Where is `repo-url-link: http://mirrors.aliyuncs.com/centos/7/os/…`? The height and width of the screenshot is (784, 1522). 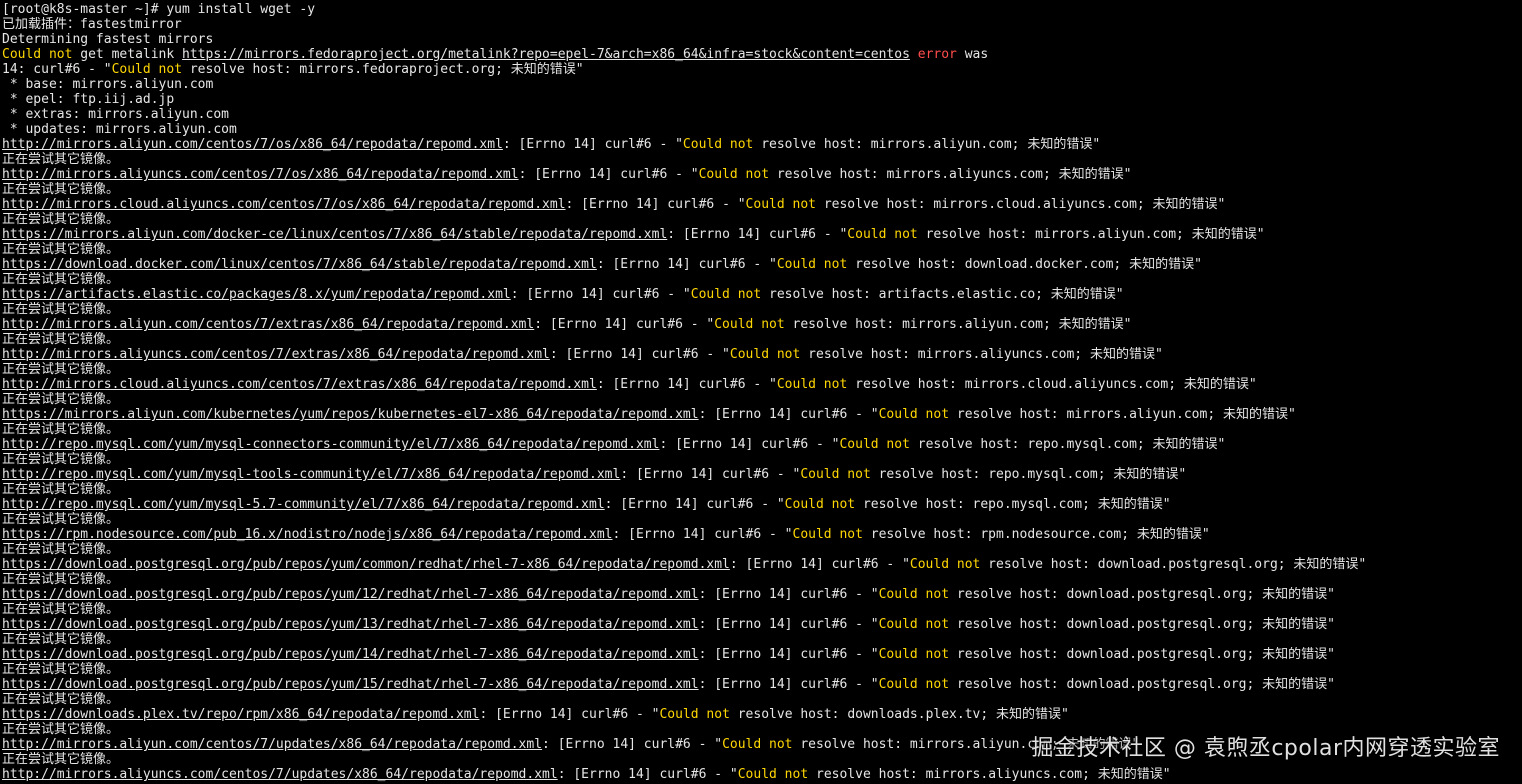
repo-url-link: http://mirrors.aliyuncs.com/centos/7/os/… is located at coordinates (260, 174).